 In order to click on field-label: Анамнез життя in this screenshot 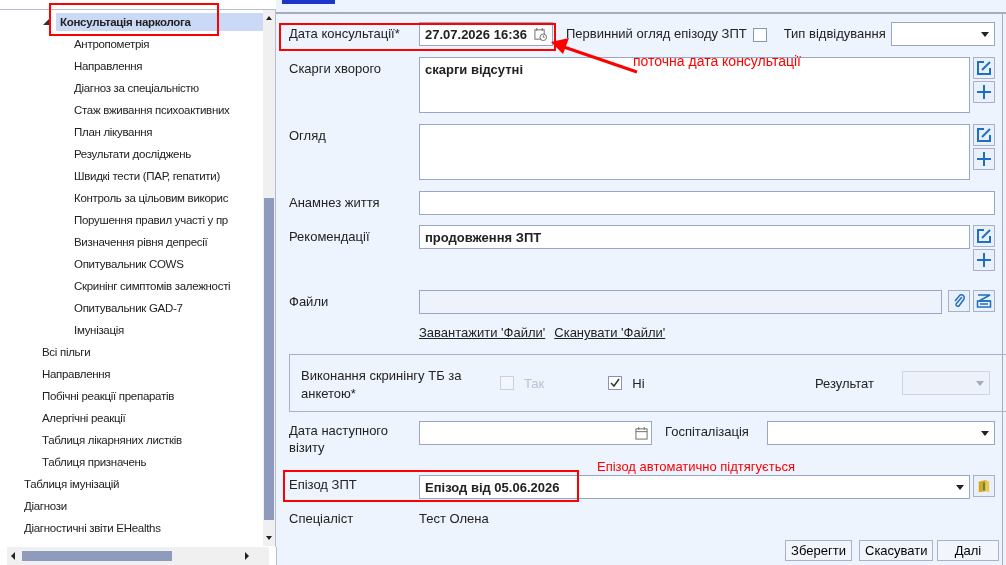, I will do `click(335, 202)`.